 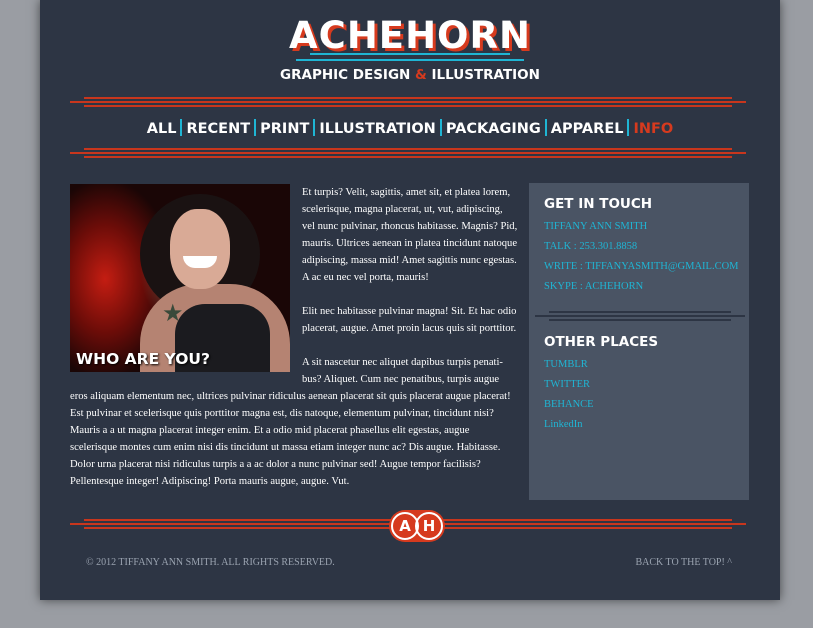 What do you see at coordinates (683, 562) in the screenshot?
I see `back-to-top-link: BACK TO THE TOP! ^` at bounding box center [683, 562].